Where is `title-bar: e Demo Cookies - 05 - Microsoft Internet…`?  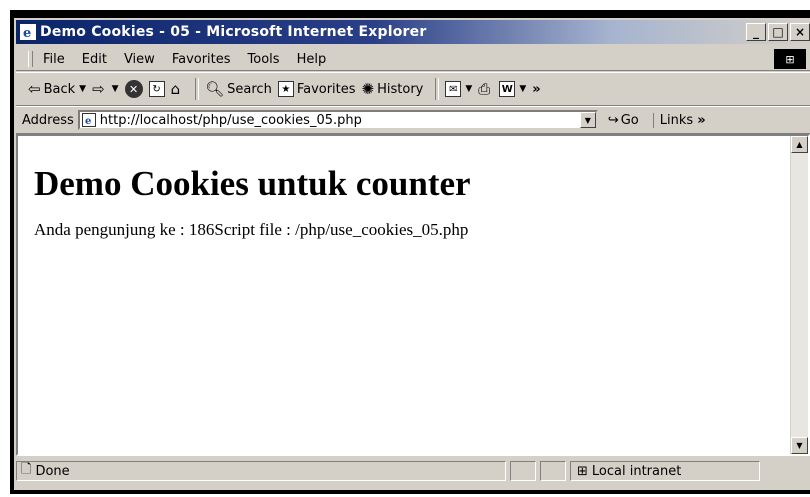 title-bar: e Demo Cookies - 05 - Microsoft Internet… is located at coordinates (413, 32).